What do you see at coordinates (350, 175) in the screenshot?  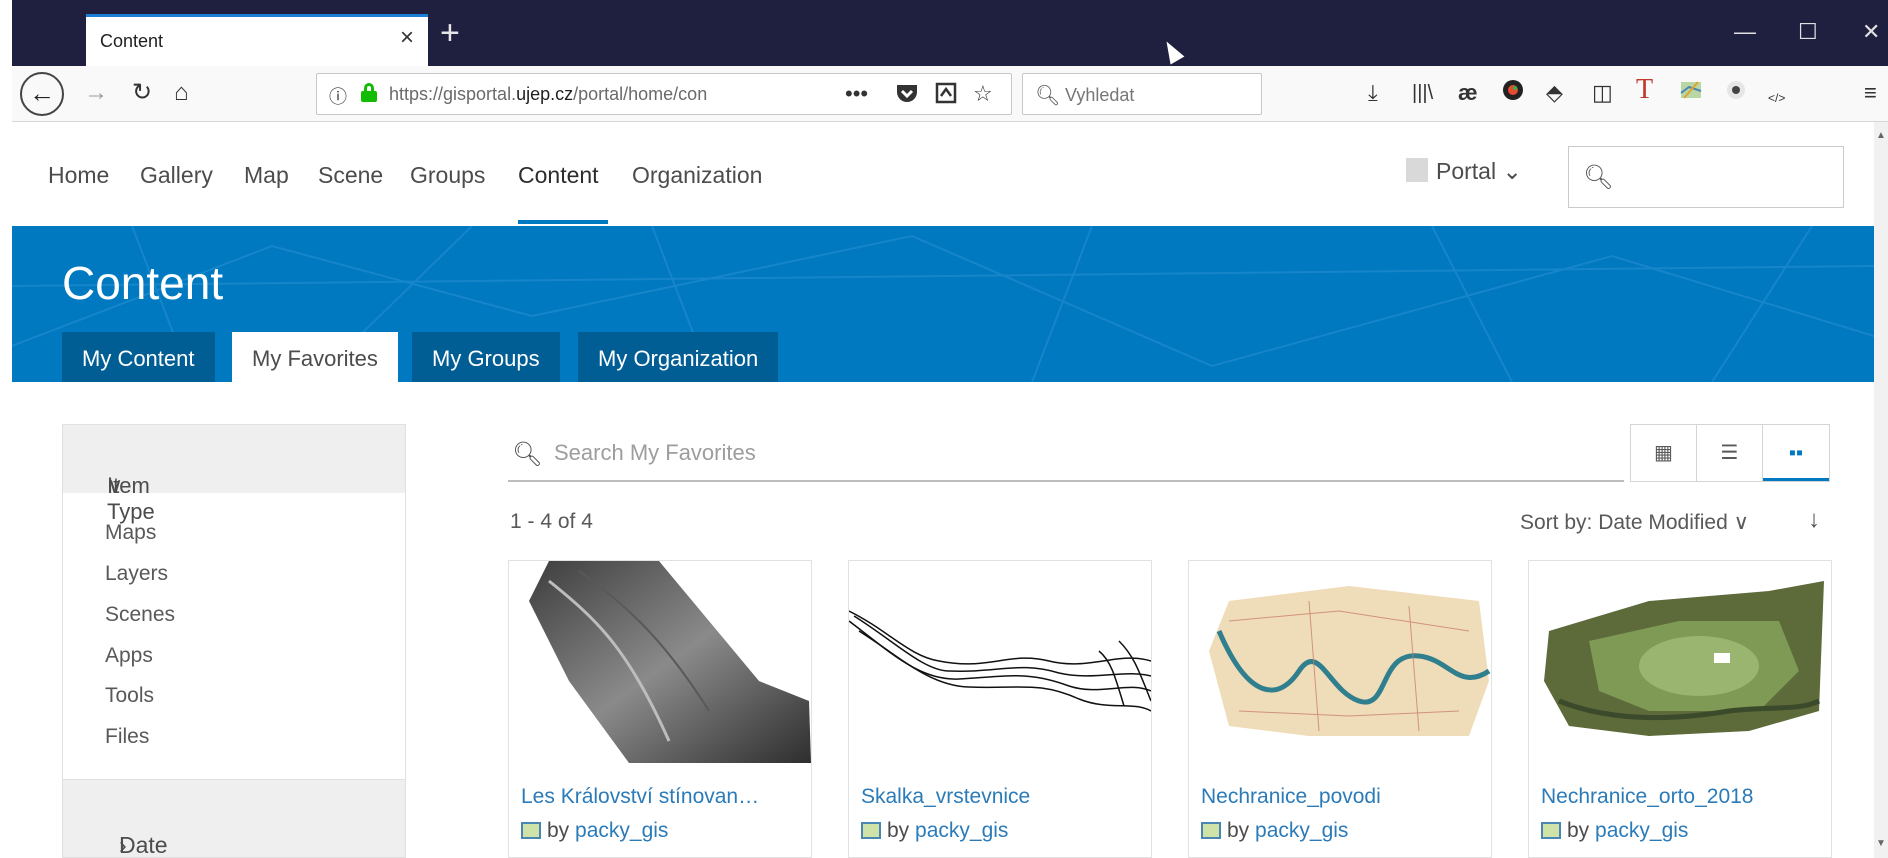 I see `nav-scene: Scene` at bounding box center [350, 175].